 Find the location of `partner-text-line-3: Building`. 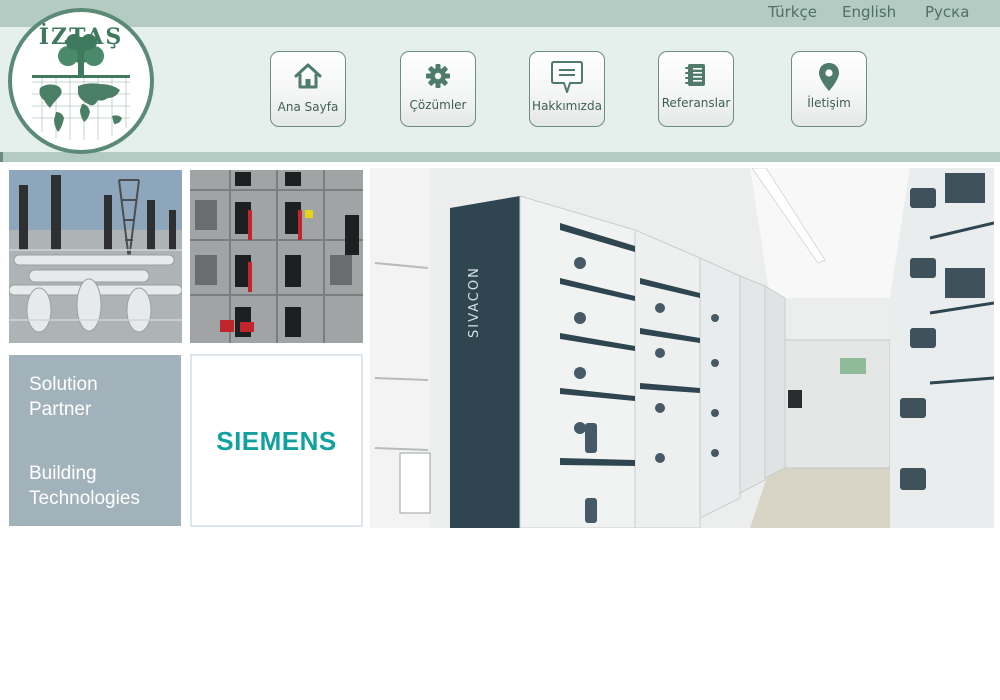

partner-text-line-3: Building is located at coordinates (63, 473).